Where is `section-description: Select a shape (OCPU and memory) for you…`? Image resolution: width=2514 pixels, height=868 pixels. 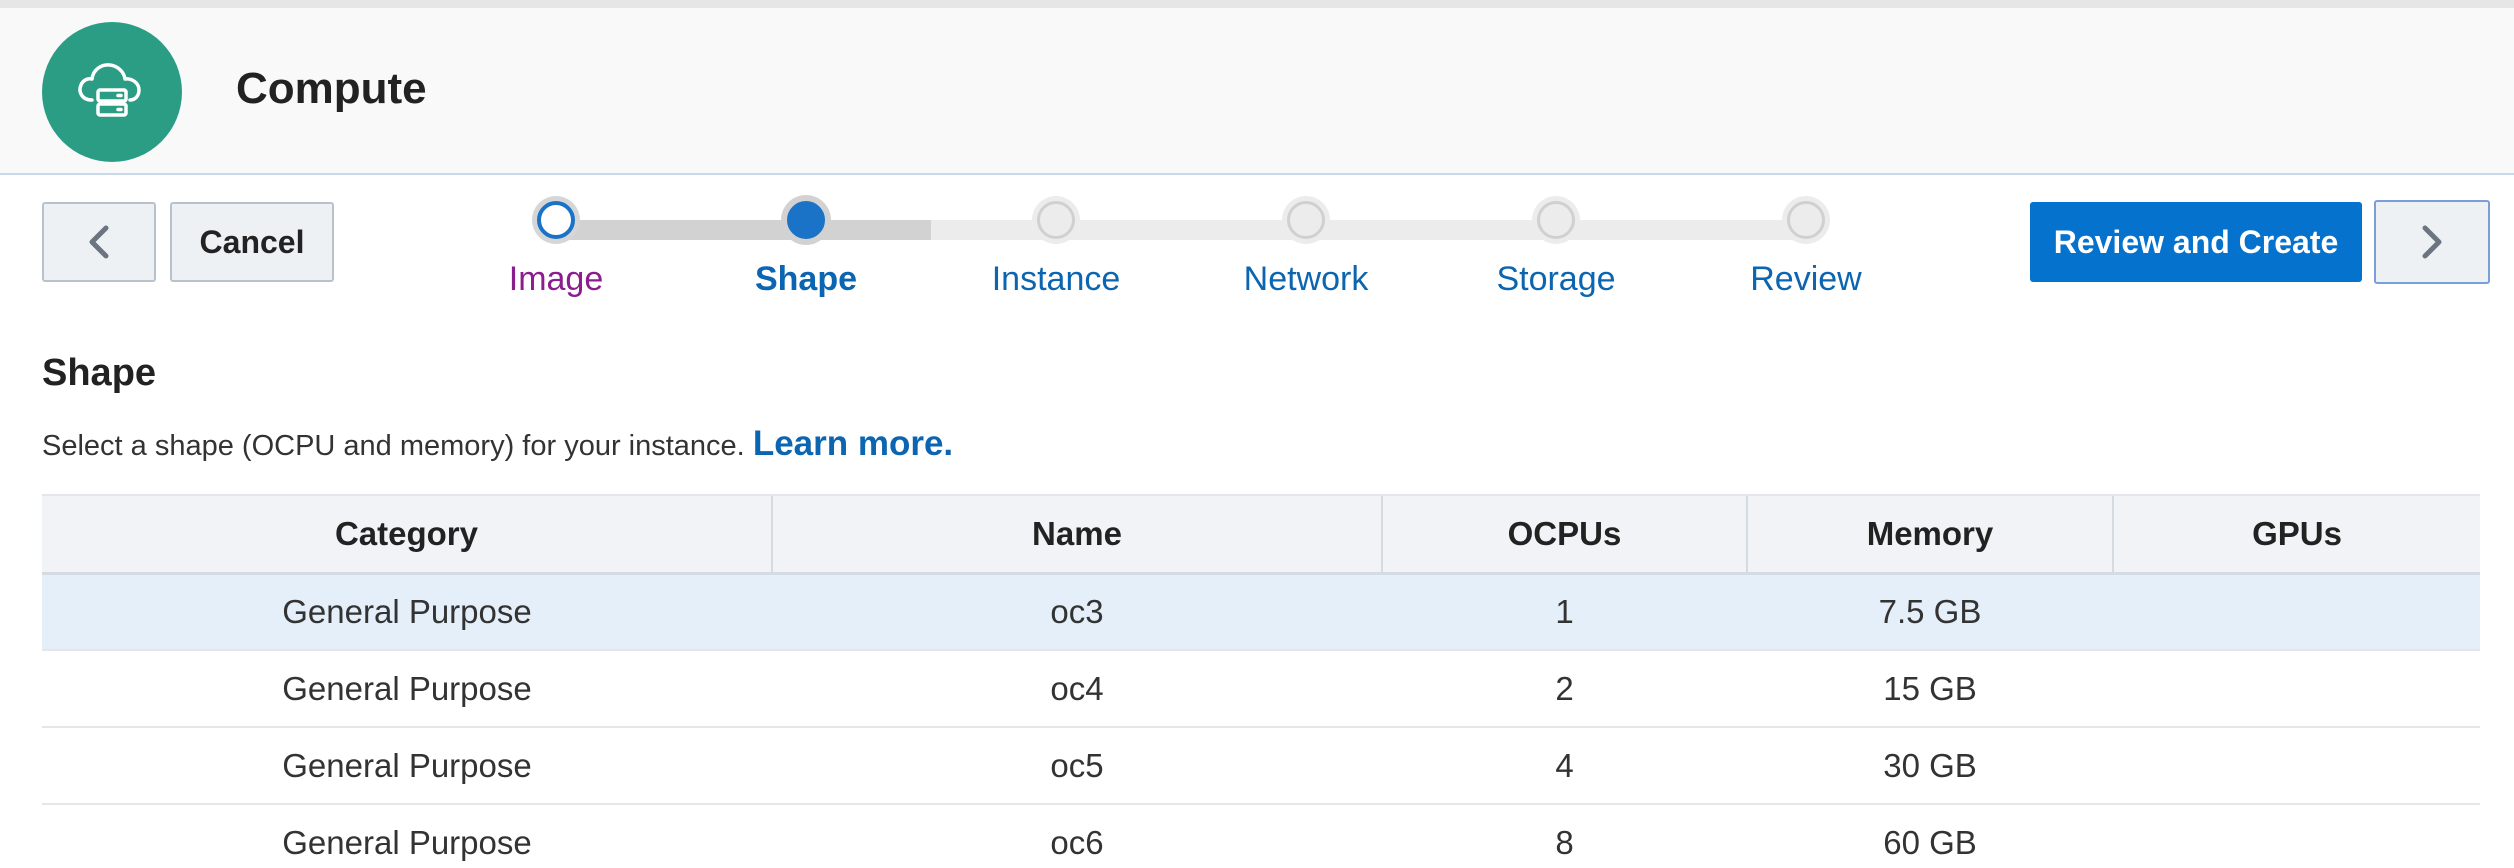
section-description: Select a shape (OCPU and memory) for you… is located at coordinates (497, 444).